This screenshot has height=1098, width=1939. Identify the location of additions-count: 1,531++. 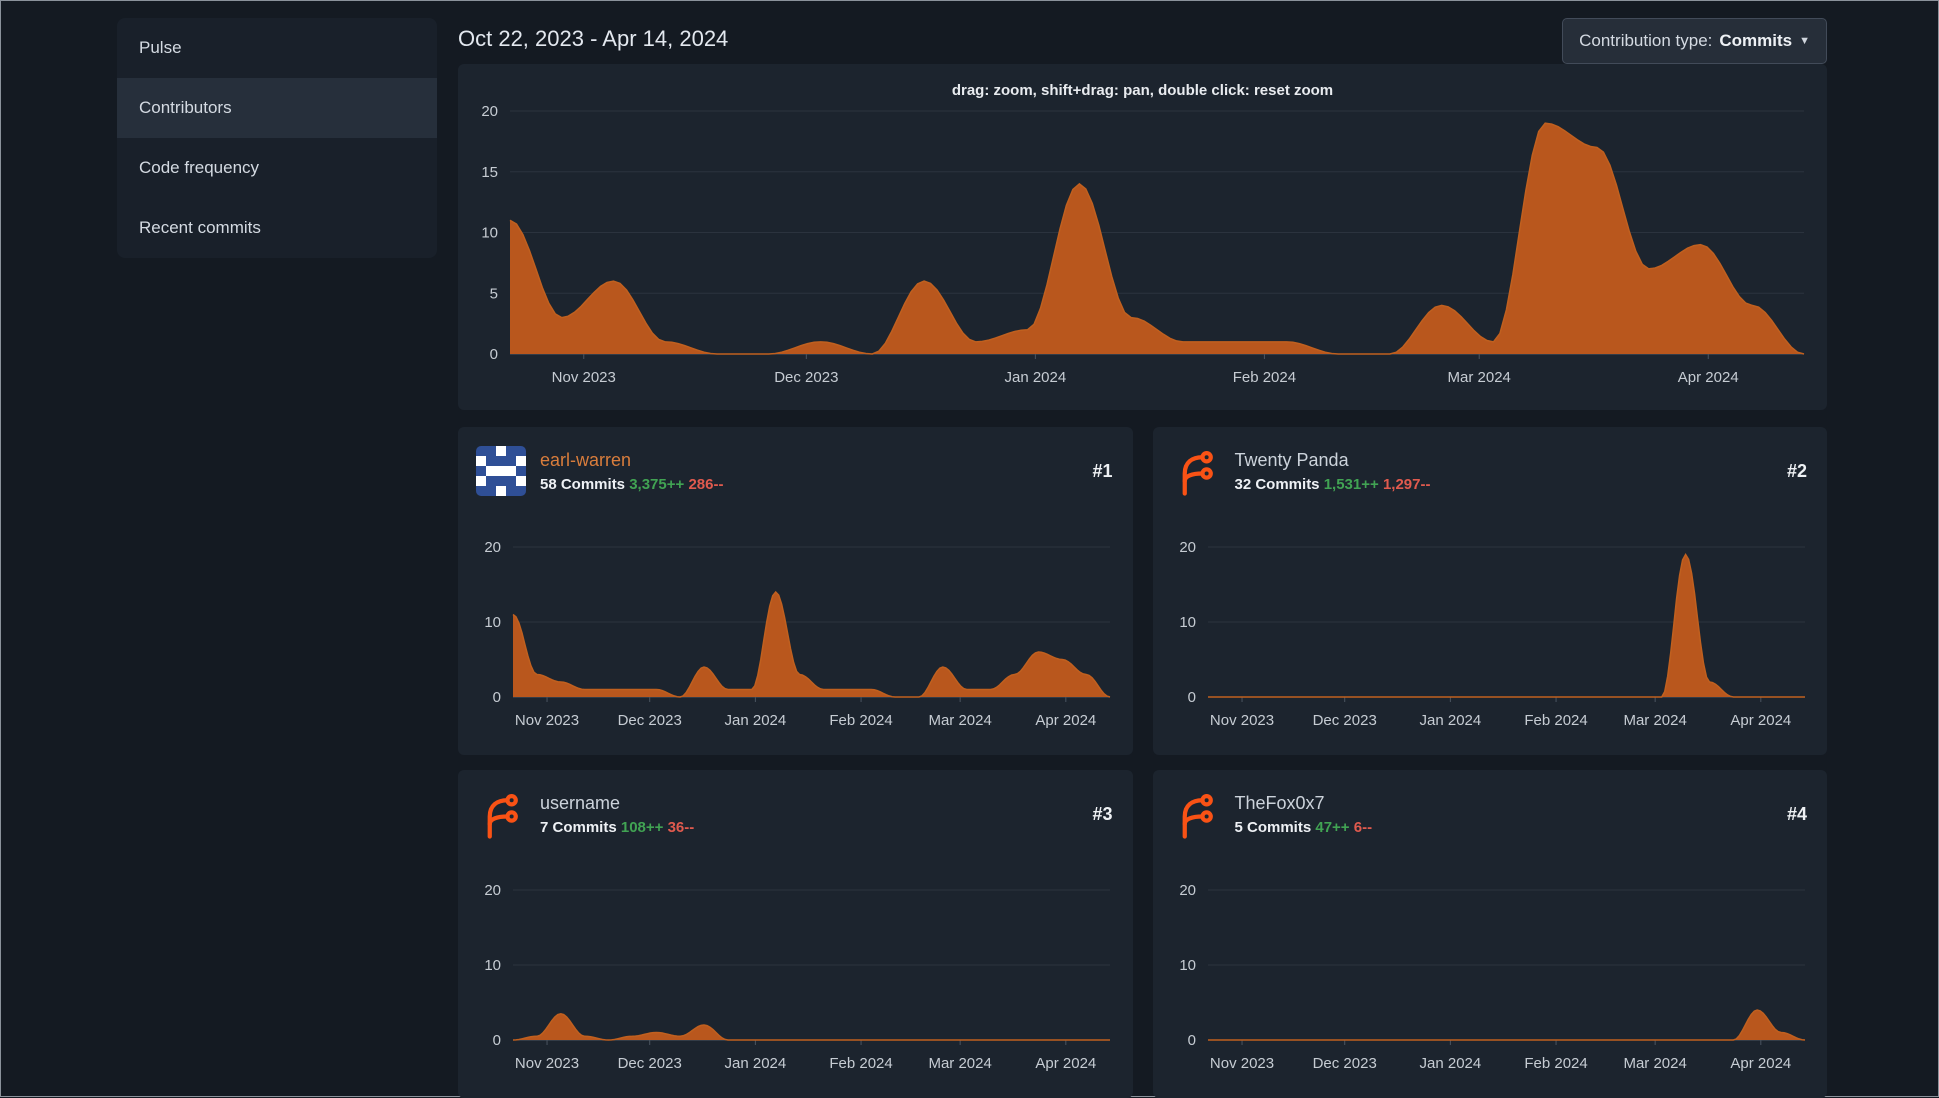
(1351, 484).